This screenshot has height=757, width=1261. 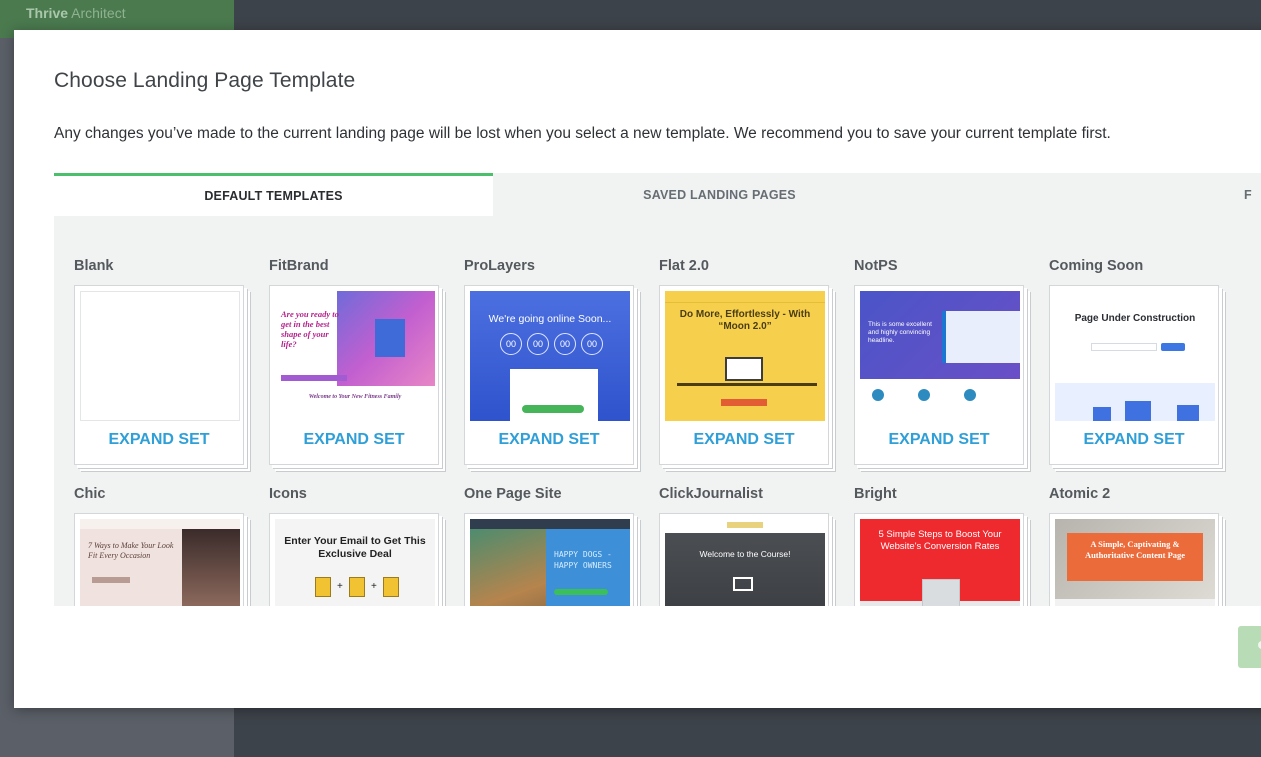 What do you see at coordinates (94, 266) in the screenshot?
I see `template-name: Blank` at bounding box center [94, 266].